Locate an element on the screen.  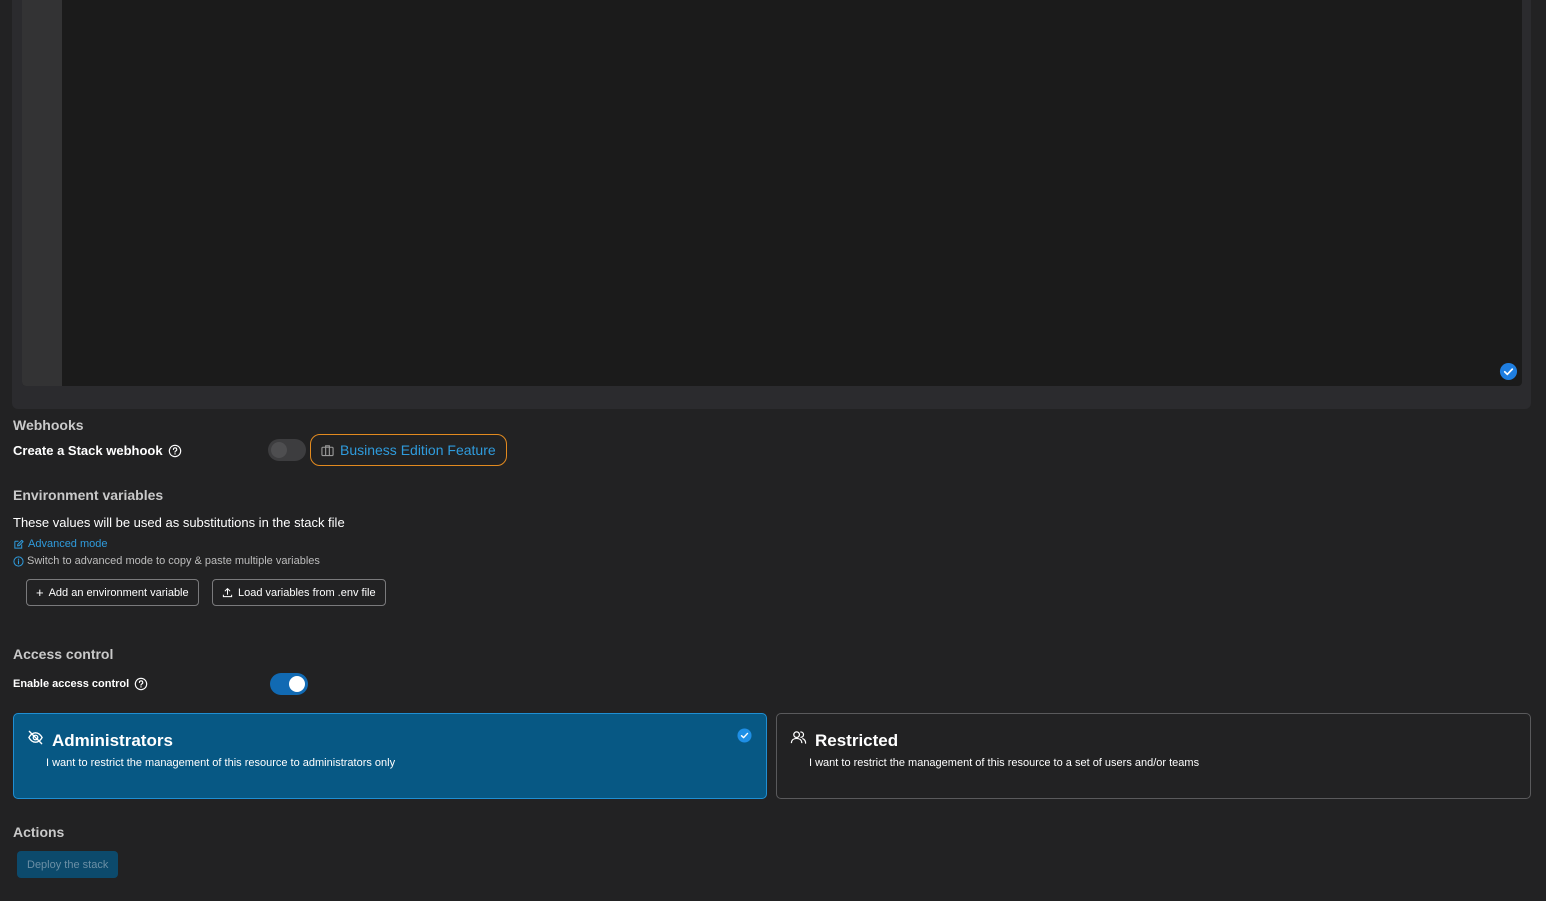
briefcase-icon is located at coordinates (327, 450).